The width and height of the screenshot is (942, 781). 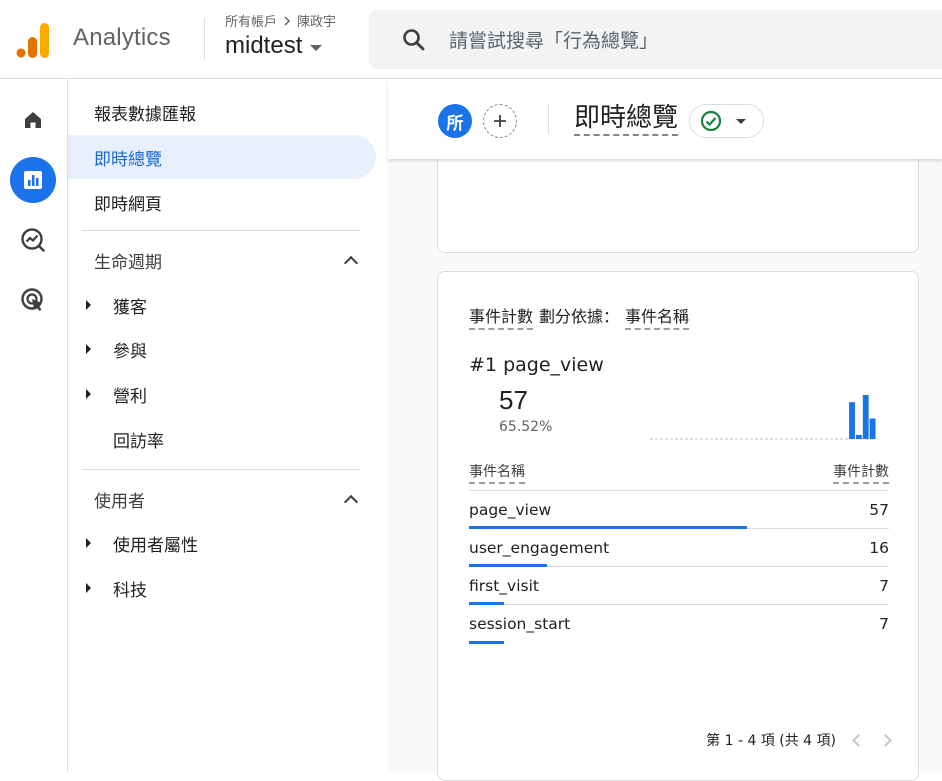 What do you see at coordinates (33, 240) in the screenshot?
I see `explore-icon` at bounding box center [33, 240].